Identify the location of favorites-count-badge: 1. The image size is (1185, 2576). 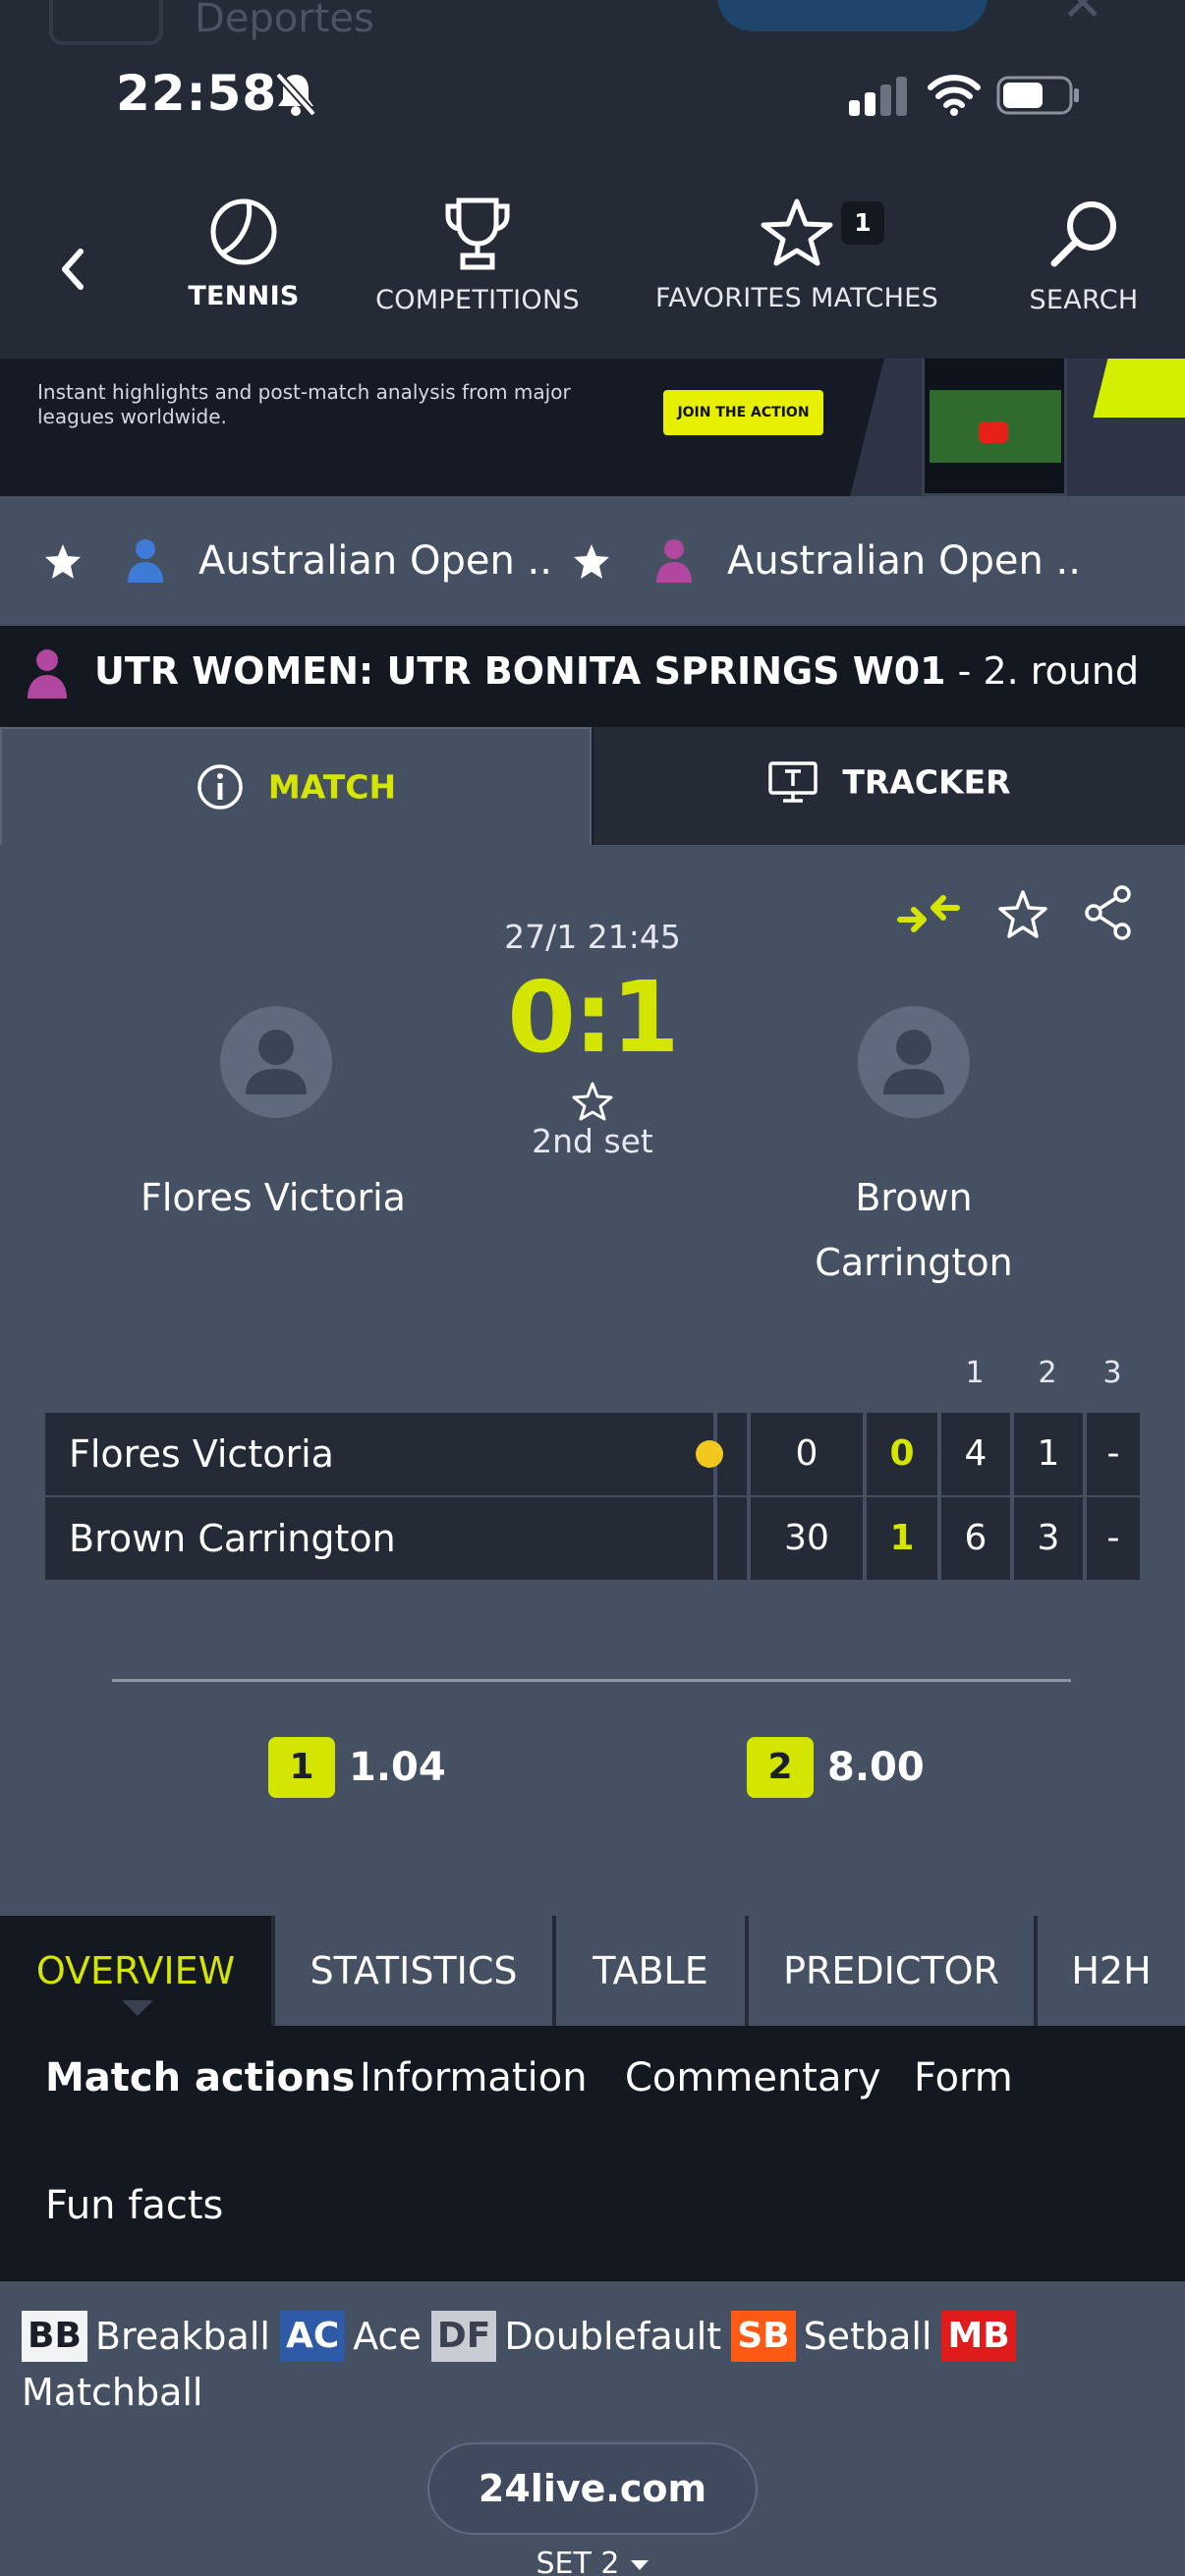
(863, 223).